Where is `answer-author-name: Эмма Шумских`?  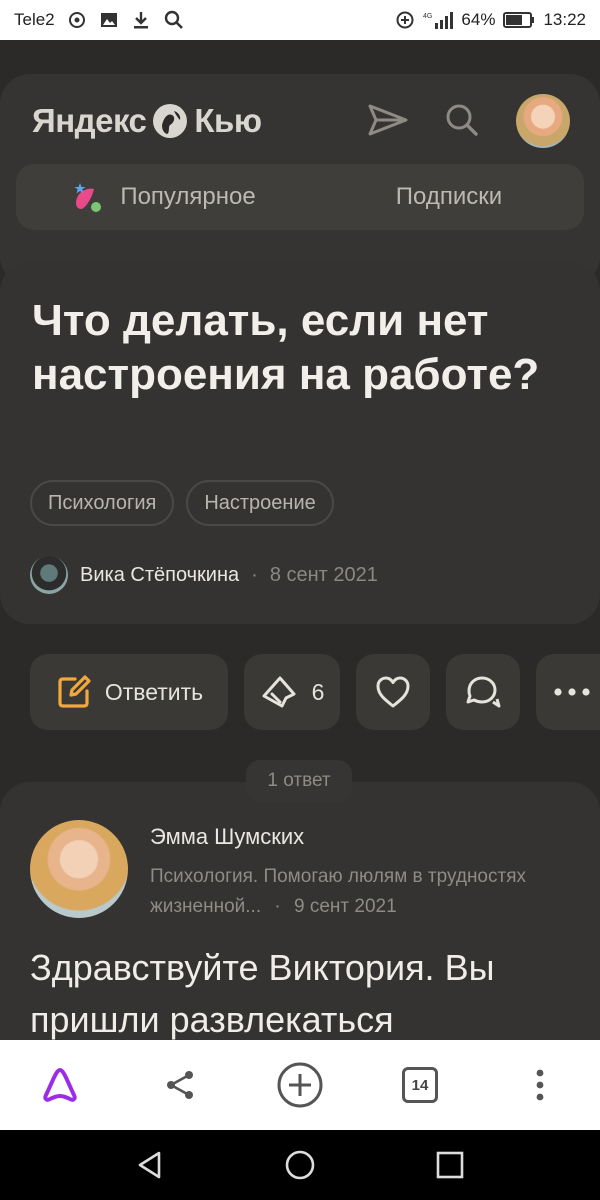
answer-author-name: Эмма Шумских is located at coordinates (227, 837).